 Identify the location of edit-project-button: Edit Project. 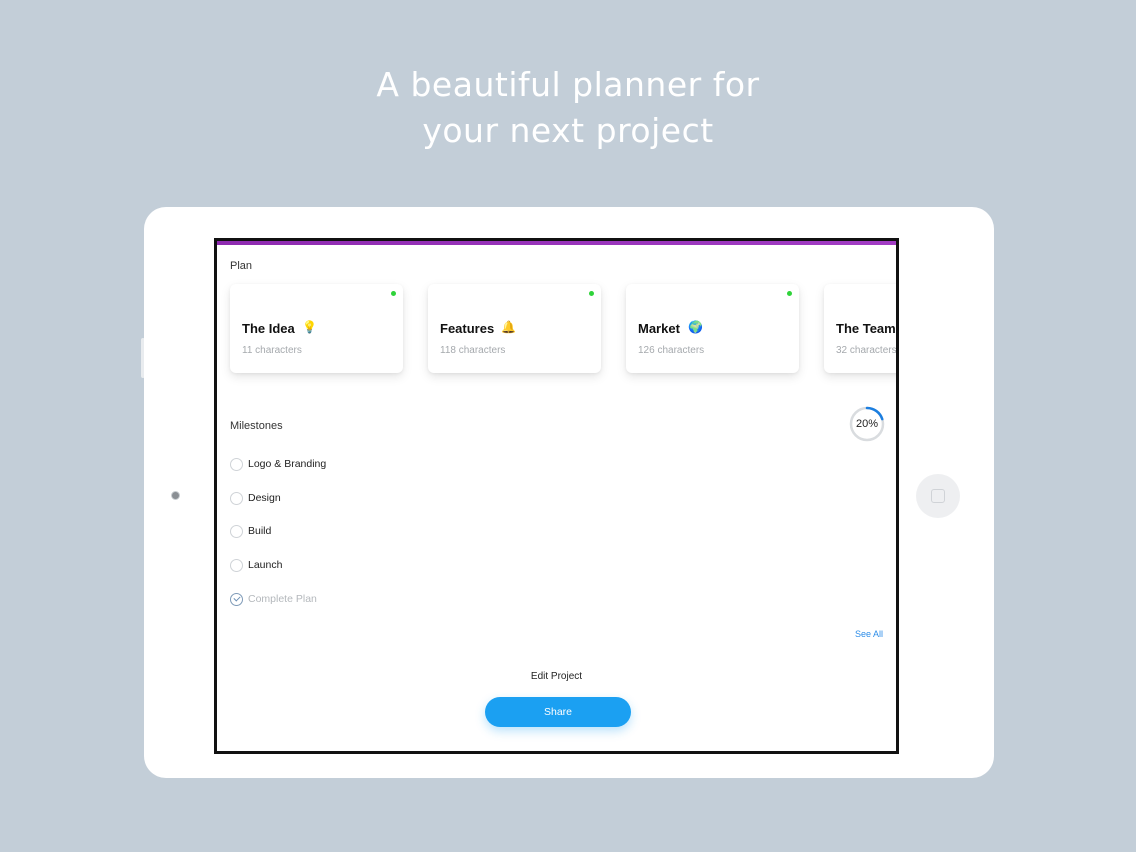
(556, 676).